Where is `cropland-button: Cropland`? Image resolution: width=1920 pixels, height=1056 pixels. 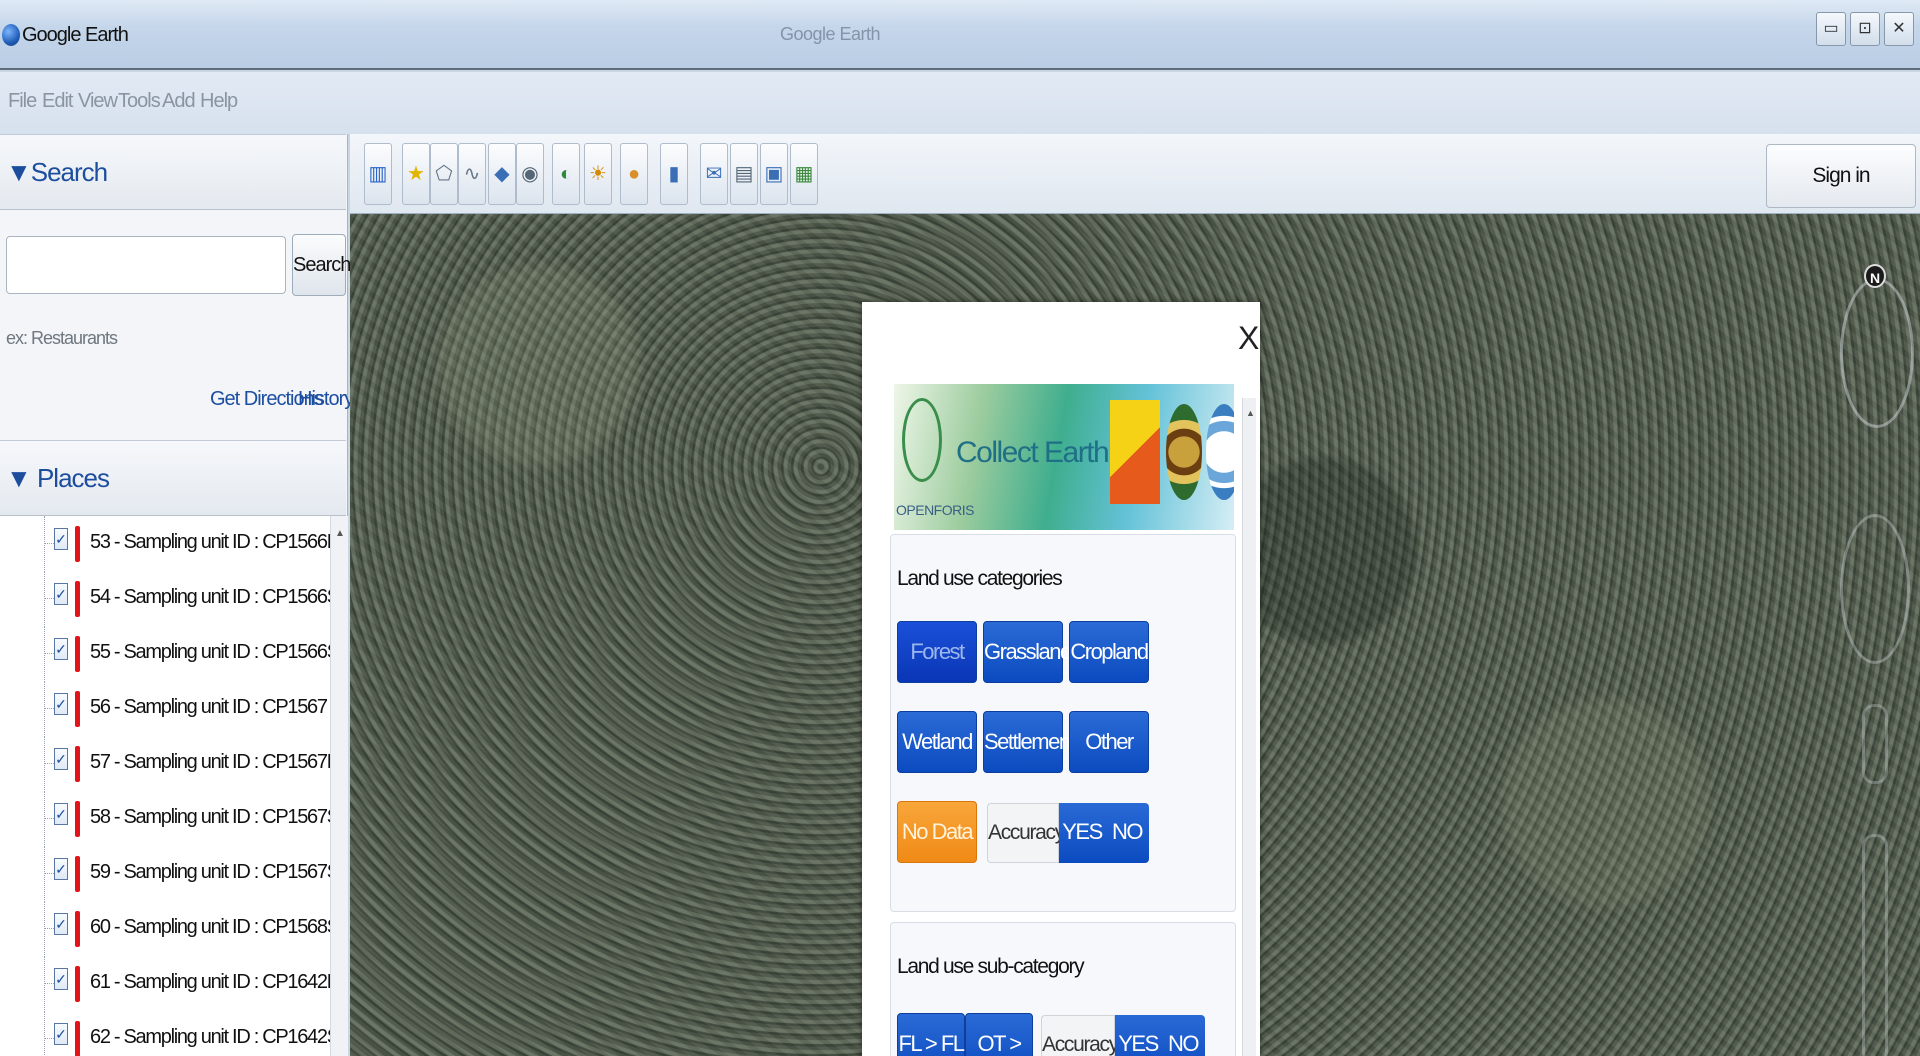 cropland-button: Cropland is located at coordinates (1109, 652).